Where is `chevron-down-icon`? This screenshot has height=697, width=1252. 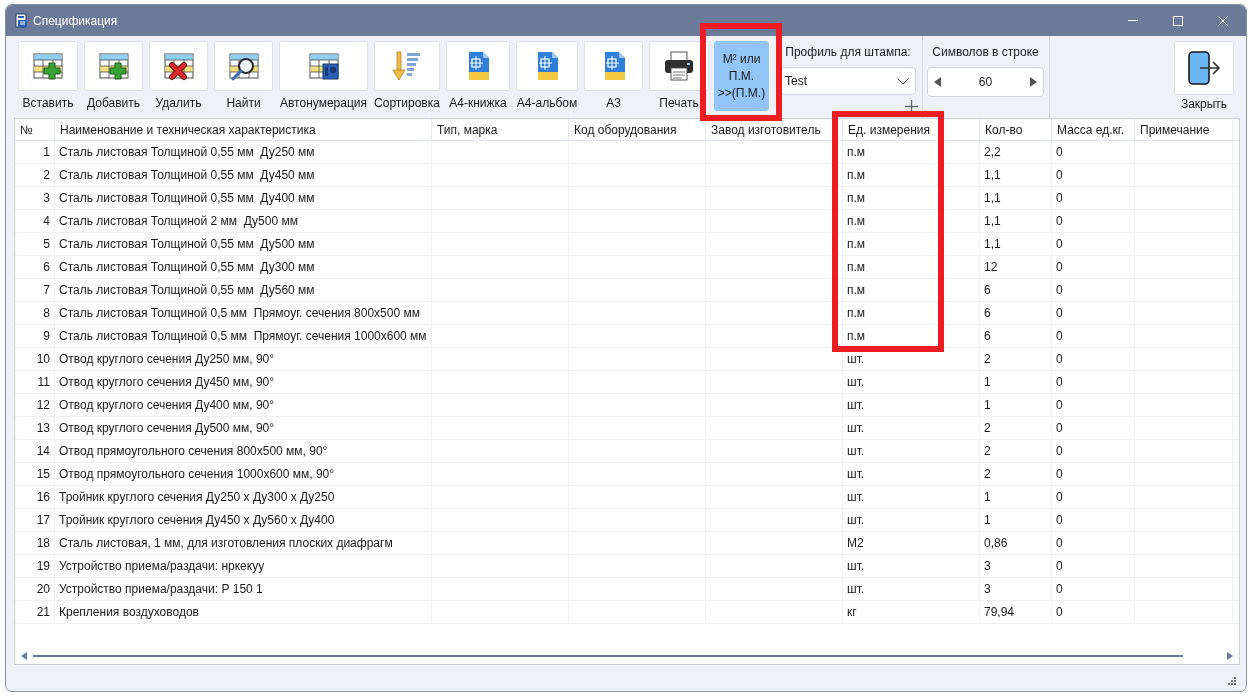 chevron-down-icon is located at coordinates (903, 81).